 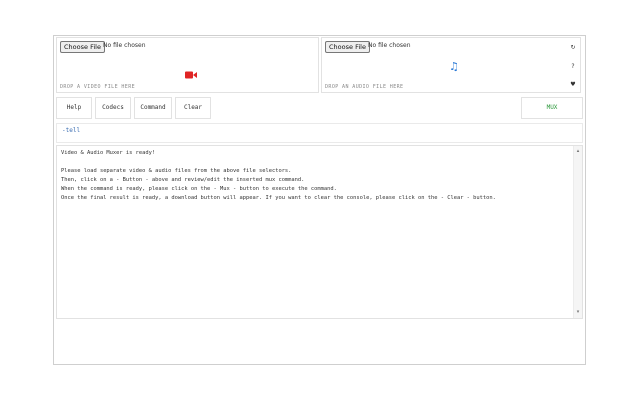 What do you see at coordinates (573, 47) in the screenshot?
I see `refresh-icon: ↻` at bounding box center [573, 47].